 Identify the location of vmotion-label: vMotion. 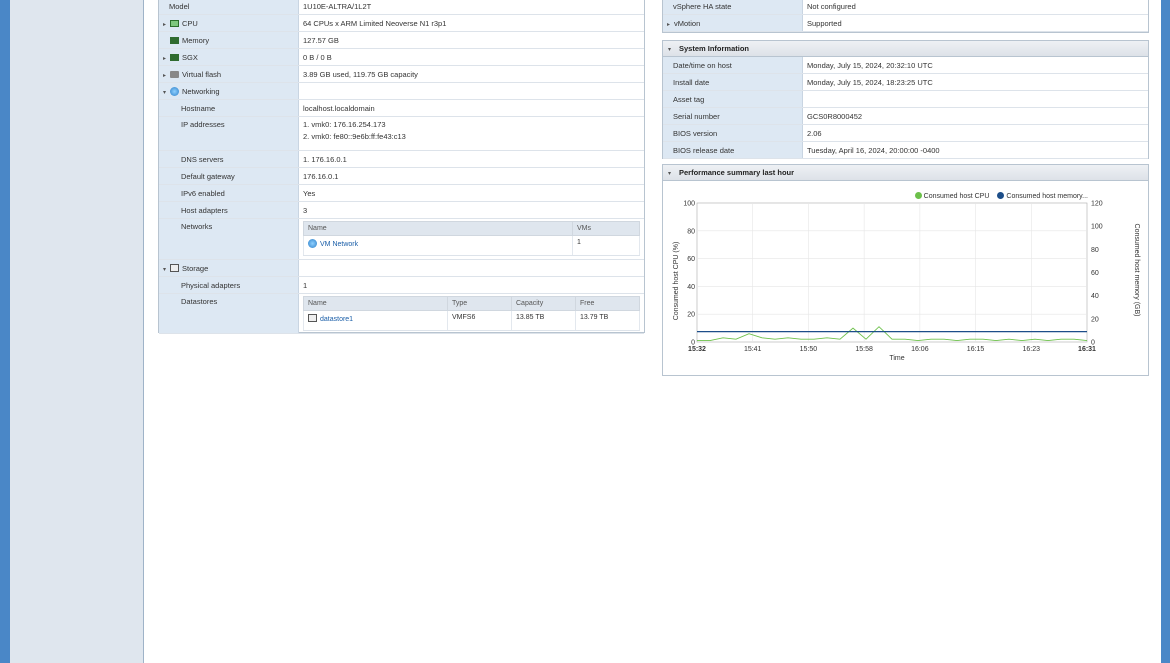
(687, 23).